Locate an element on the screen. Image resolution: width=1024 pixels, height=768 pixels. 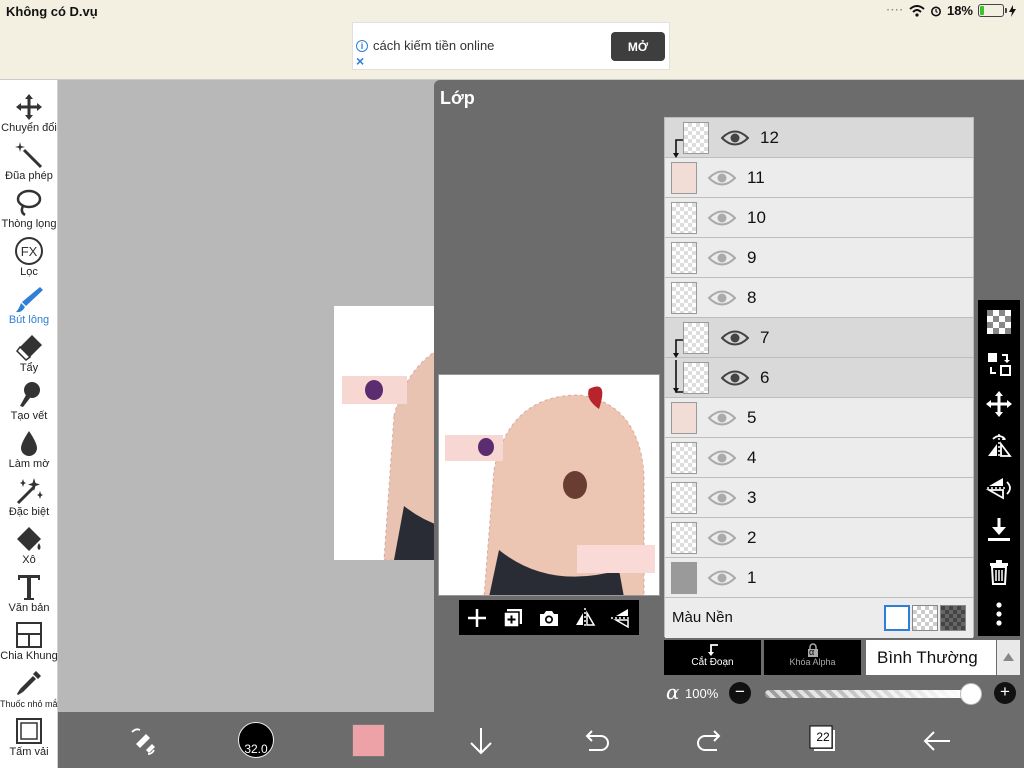
tool-filter: FX Lọc is located at coordinates (29, 260).